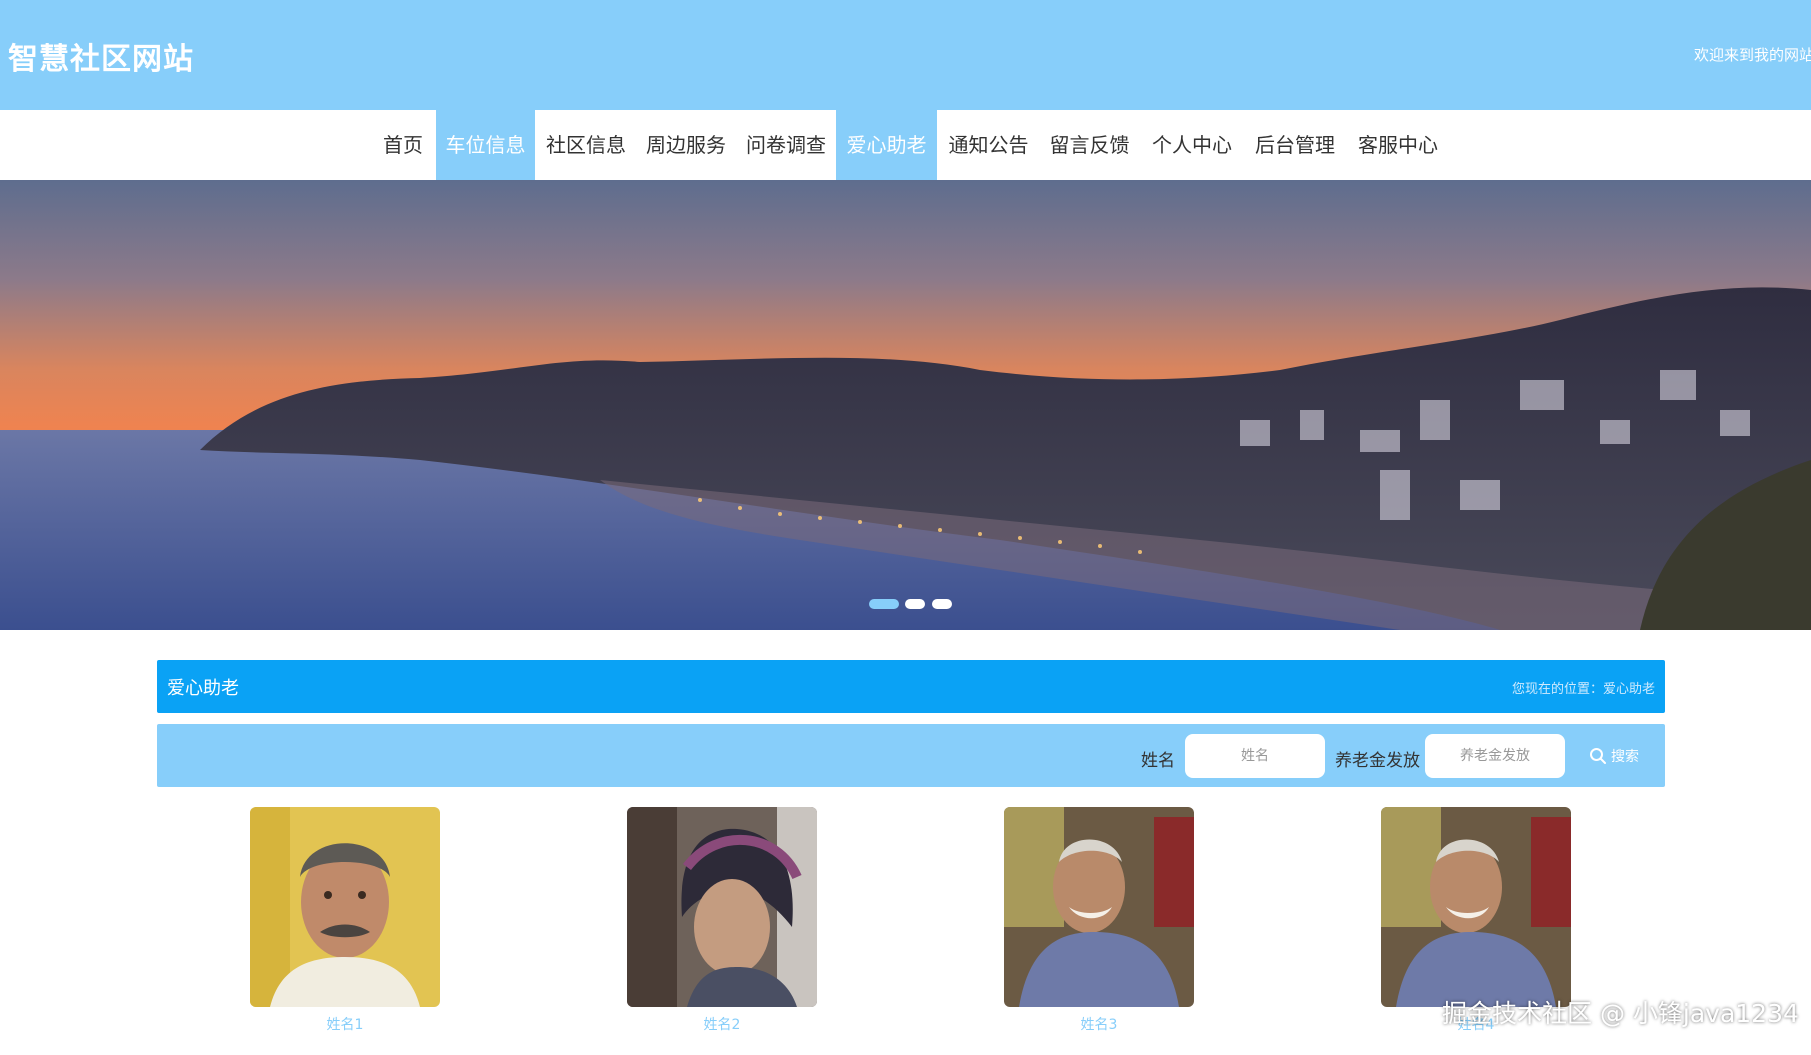 This screenshot has height=1055, width=1811. Describe the element at coordinates (988, 145) in the screenshot. I see `nav-item-notices: 通知公告` at that location.